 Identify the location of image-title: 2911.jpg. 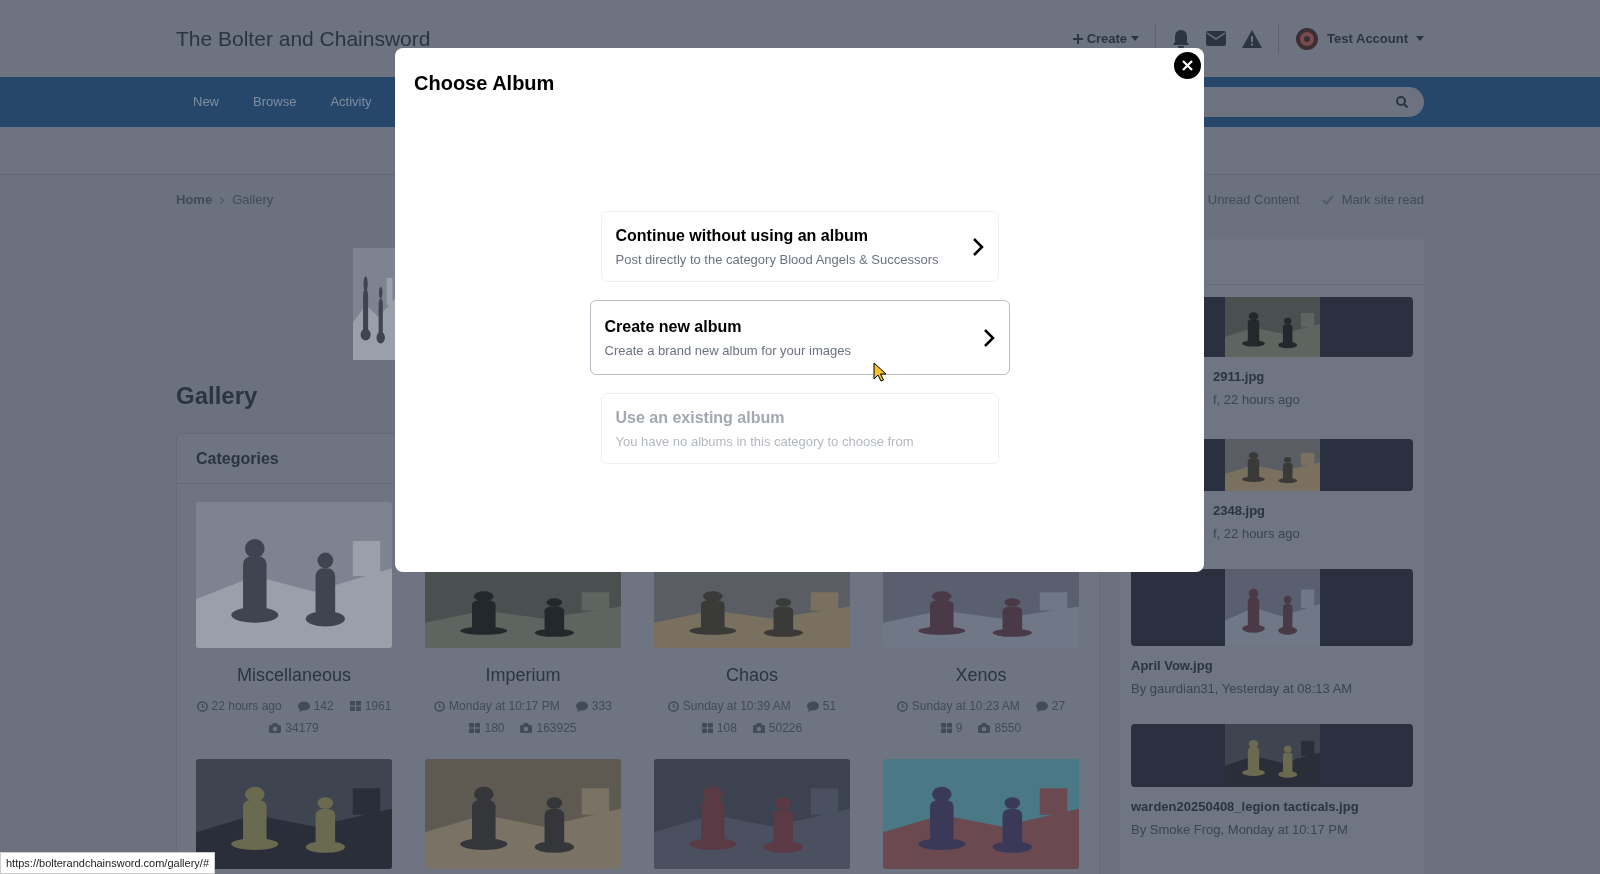
(1313, 377).